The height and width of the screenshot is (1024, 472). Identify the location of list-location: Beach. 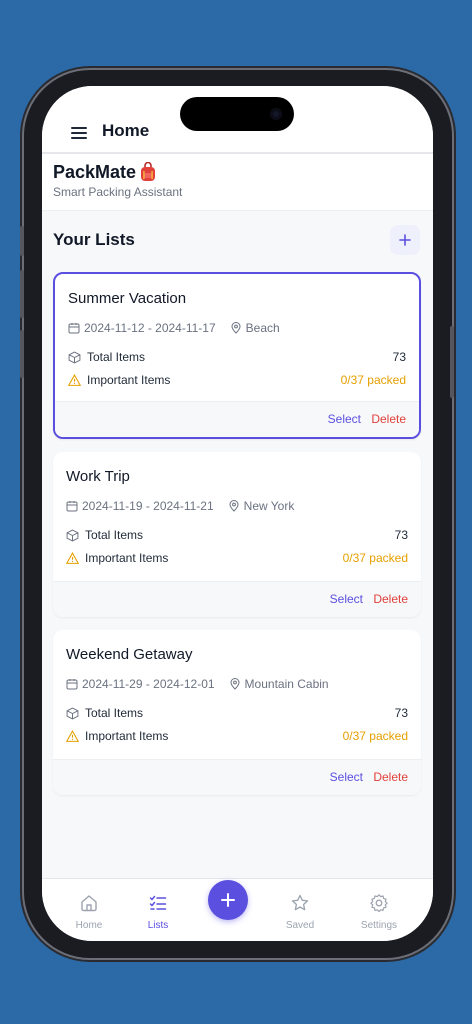
(262, 328).